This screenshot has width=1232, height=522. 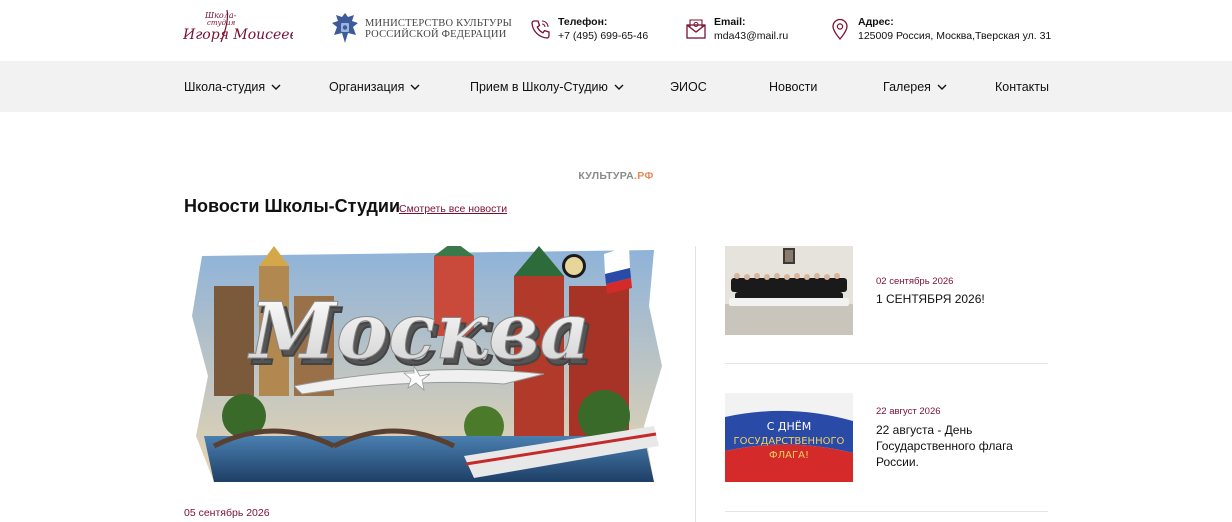 I want to click on side-news-date: 02 сентябрь 2026, so click(x=915, y=281).